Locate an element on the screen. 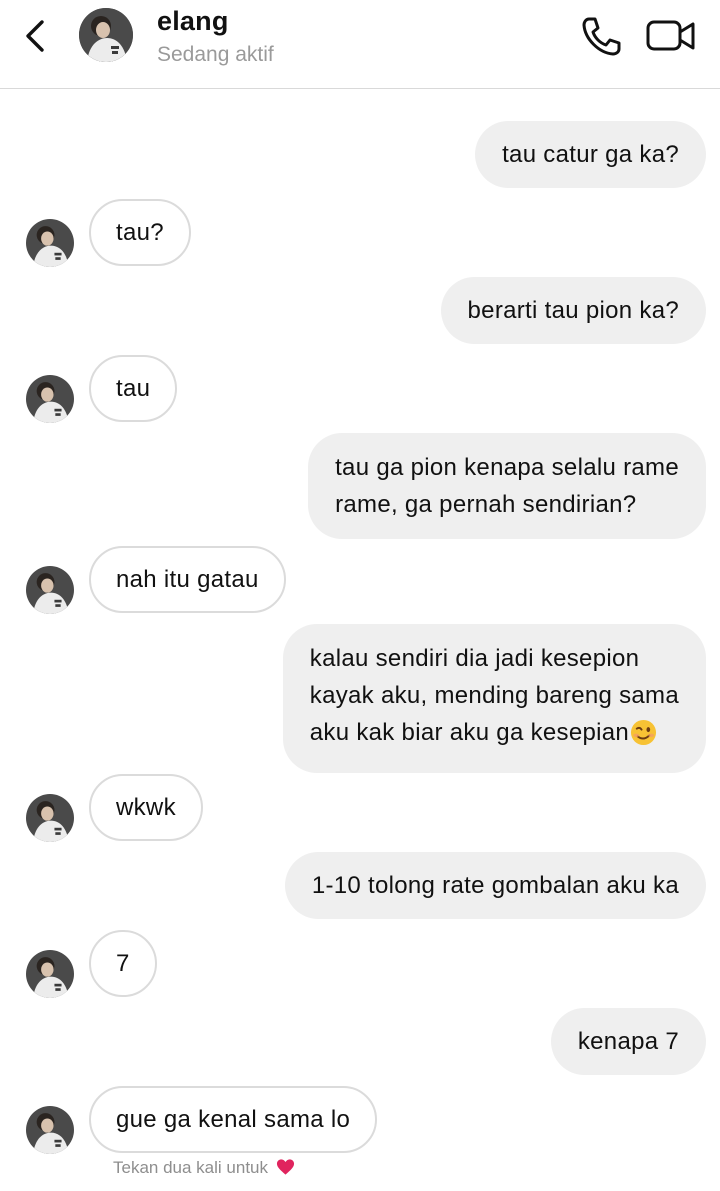  sent-message: tau catur ga ka? is located at coordinates (590, 154).